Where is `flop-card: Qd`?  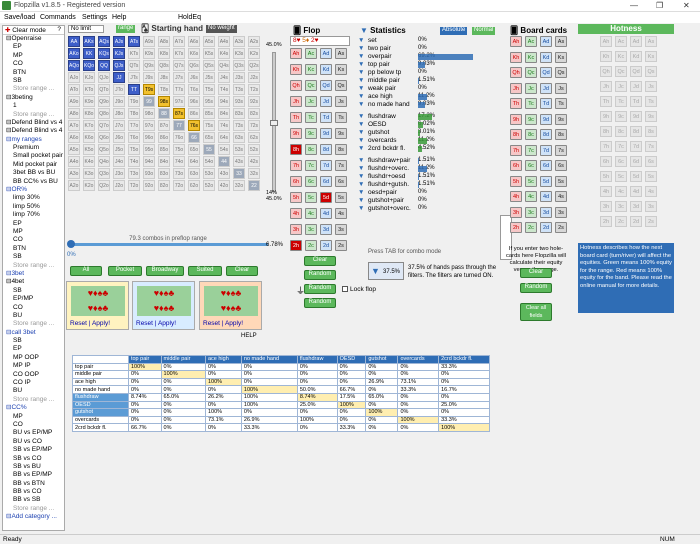
flop-card: Qd is located at coordinates (326, 85).